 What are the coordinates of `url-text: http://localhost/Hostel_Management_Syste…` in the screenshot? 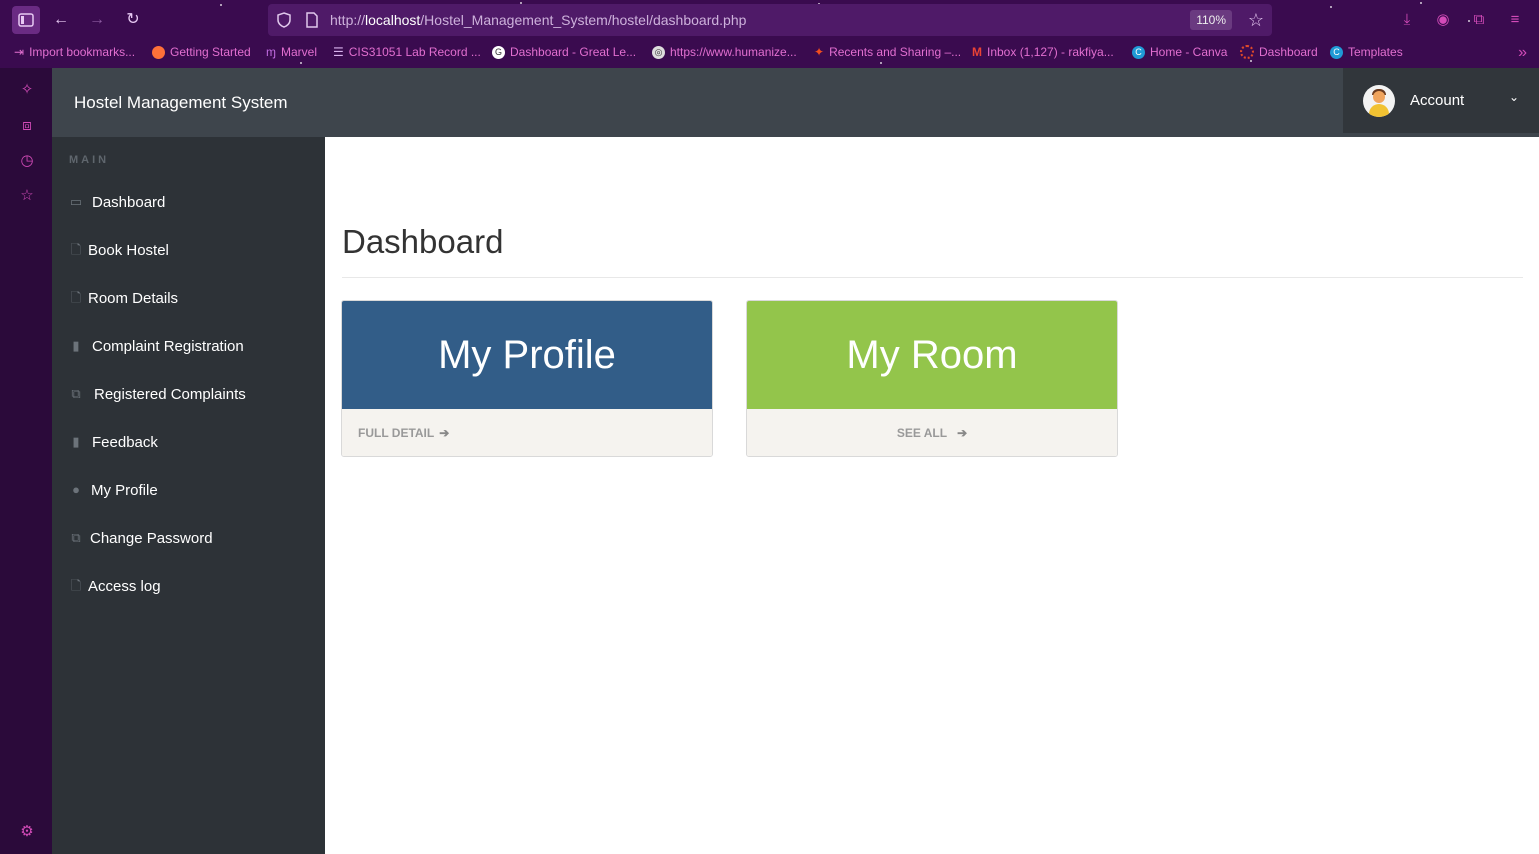 It's located at (538, 20).